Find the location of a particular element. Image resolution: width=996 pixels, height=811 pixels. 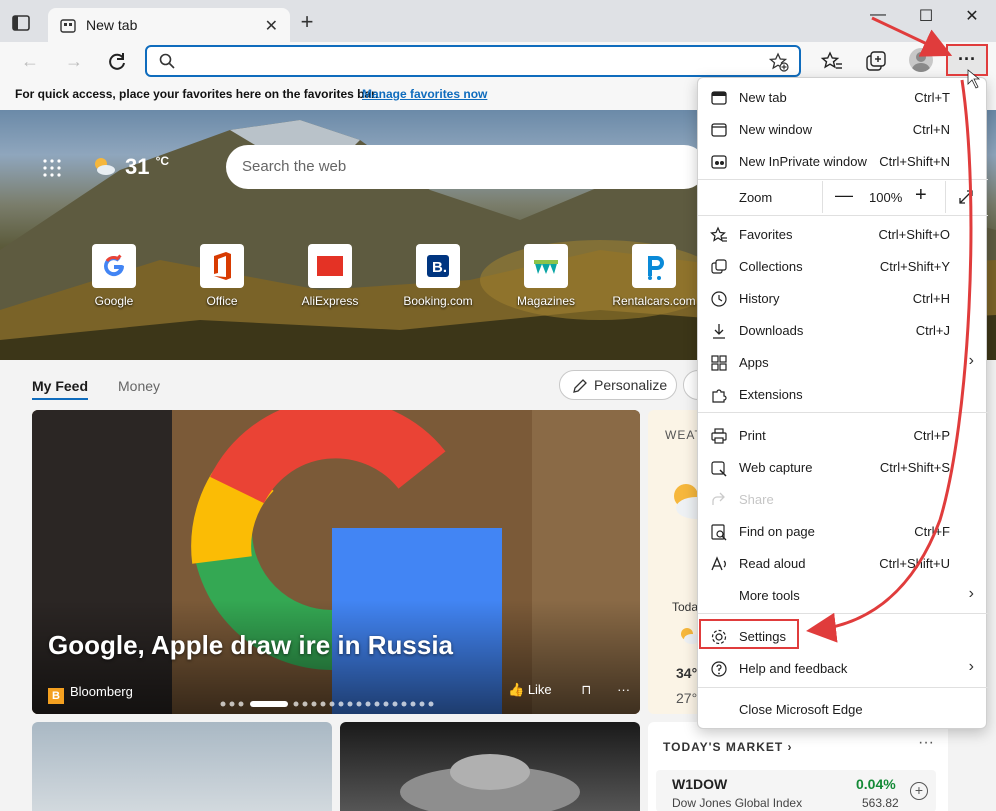

back-button: ← is located at coordinates (30, 62).